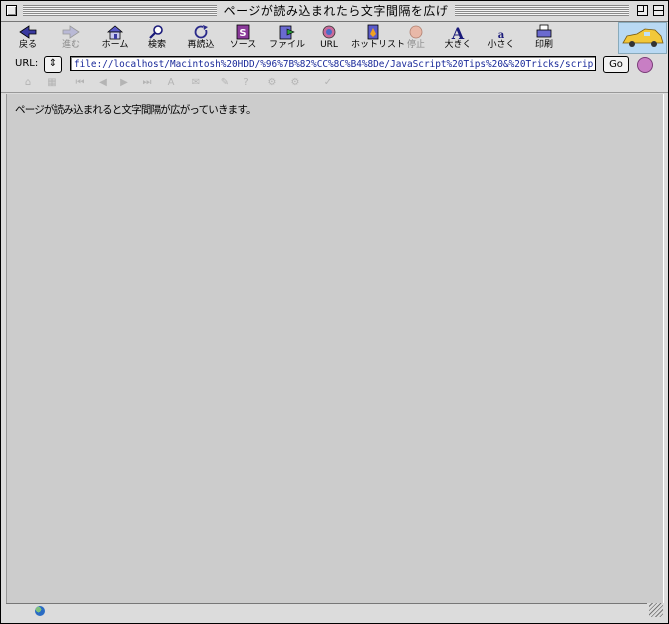 This screenshot has height=624, width=669. I want to click on smaller-text-button: a 小さく, so click(501, 39).